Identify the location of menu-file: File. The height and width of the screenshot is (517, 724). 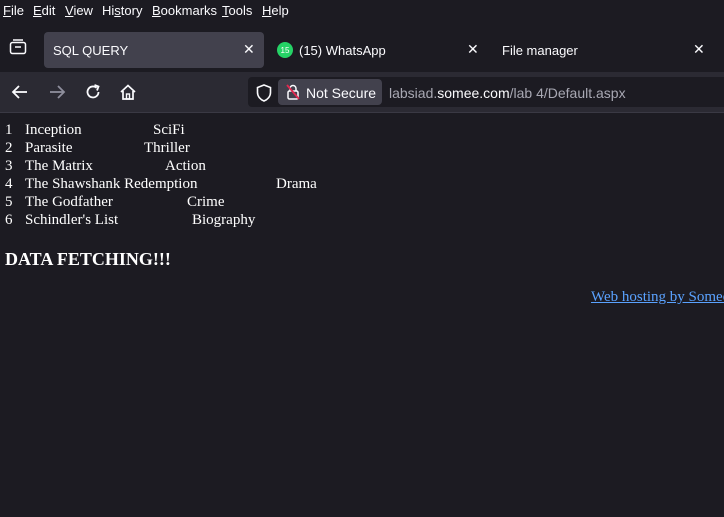
(13, 10).